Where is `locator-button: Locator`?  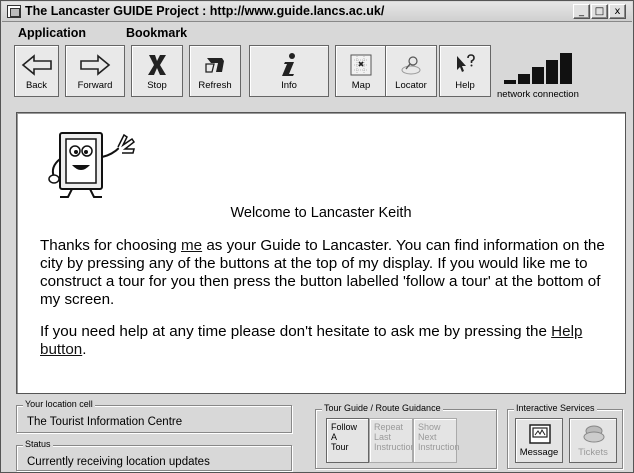
locator-button: Locator is located at coordinates (411, 71).